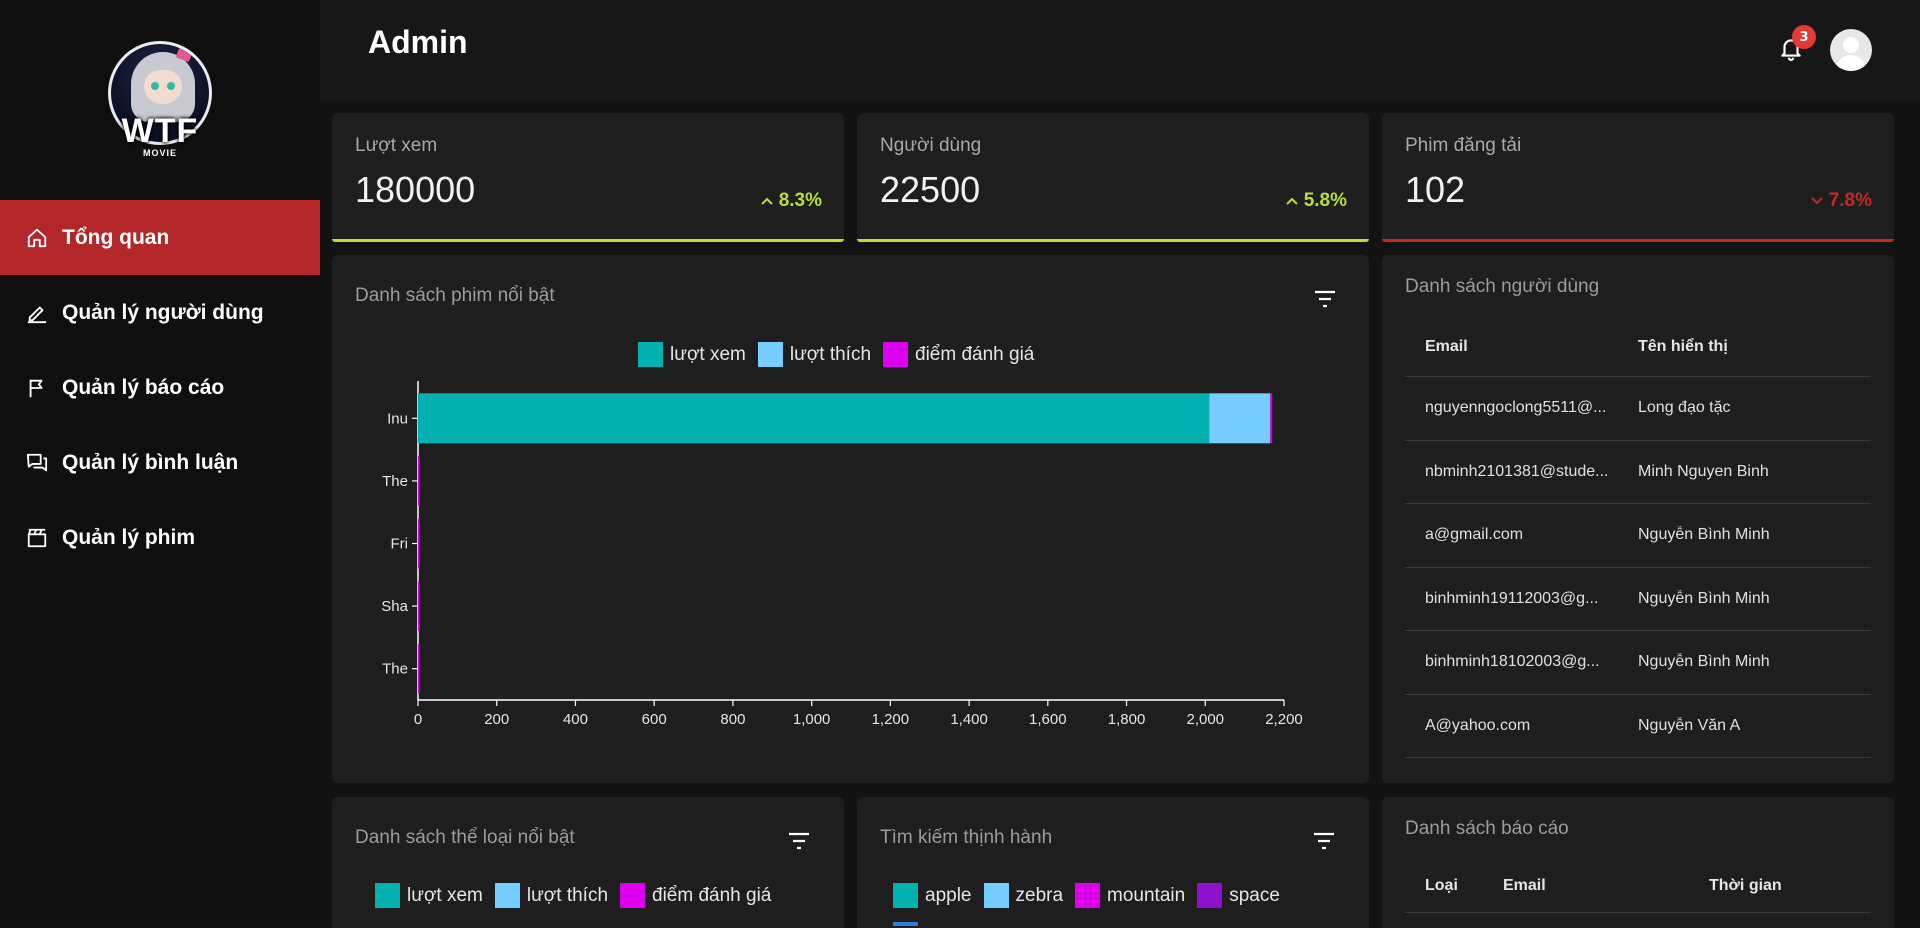 Image resolution: width=1920 pixels, height=928 pixels. What do you see at coordinates (969, 719) in the screenshot?
I see `x-tick-label: 1,400` at bounding box center [969, 719].